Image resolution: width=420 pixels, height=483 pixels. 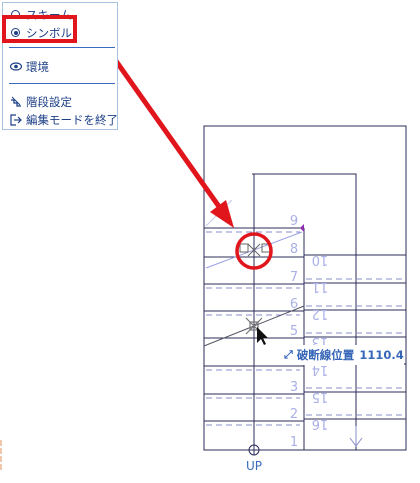 What do you see at coordinates (294, 277) in the screenshot?
I see `step-number-left: 7` at bounding box center [294, 277].